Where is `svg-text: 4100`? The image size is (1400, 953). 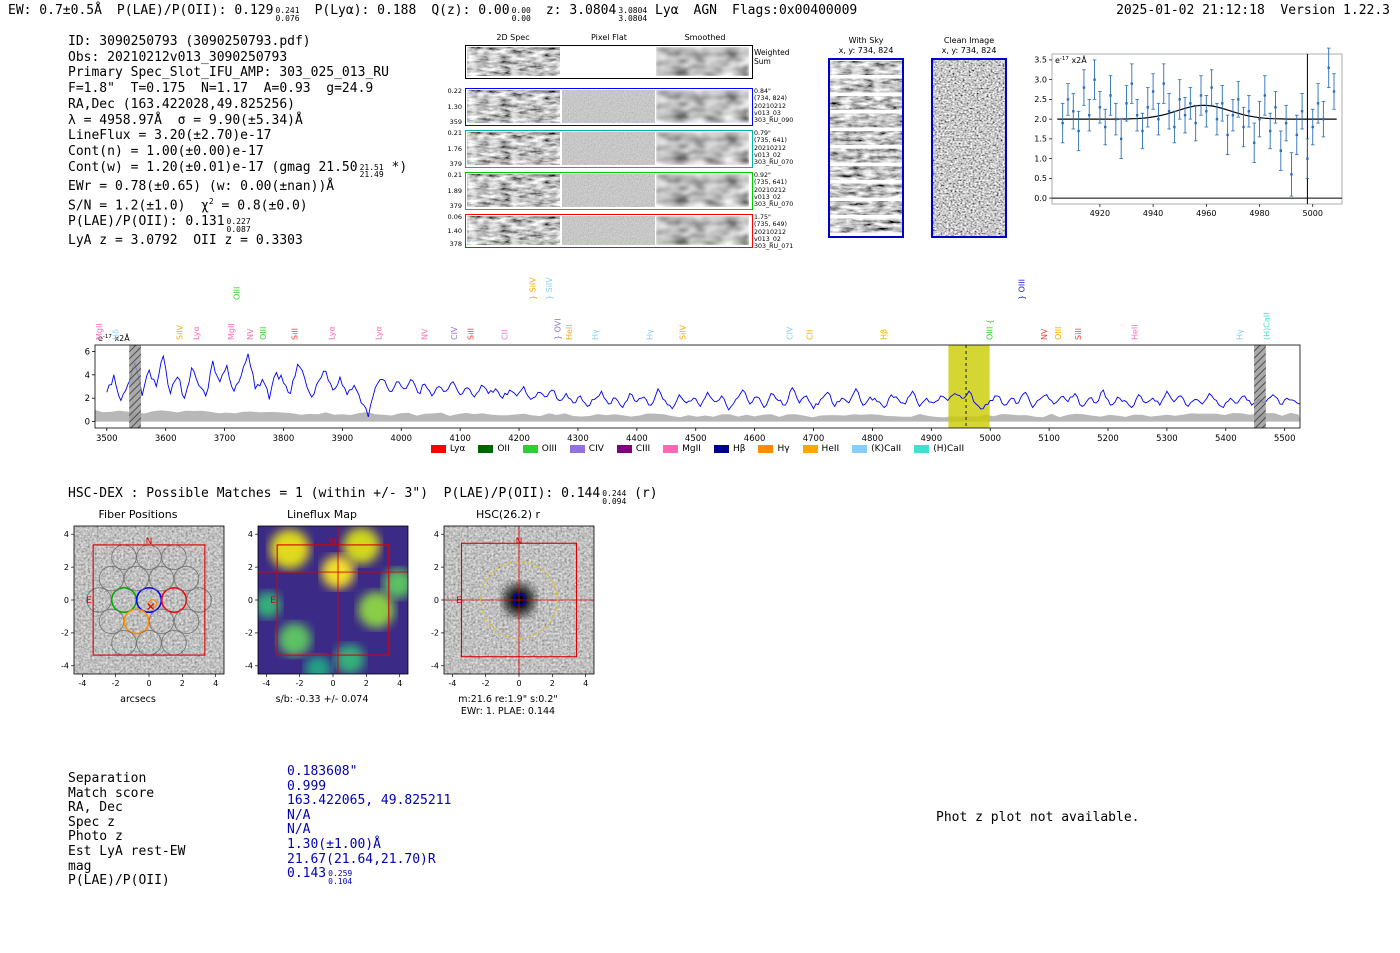
svg-text: 4100 is located at coordinates (460, 439).